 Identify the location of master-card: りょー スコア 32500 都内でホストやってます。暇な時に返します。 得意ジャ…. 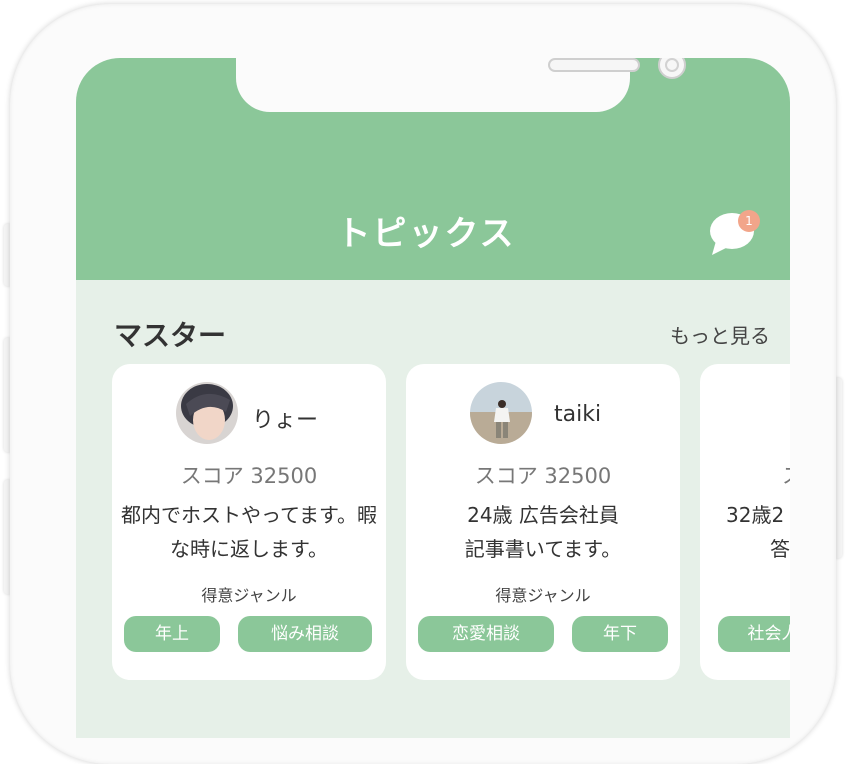
(249, 522).